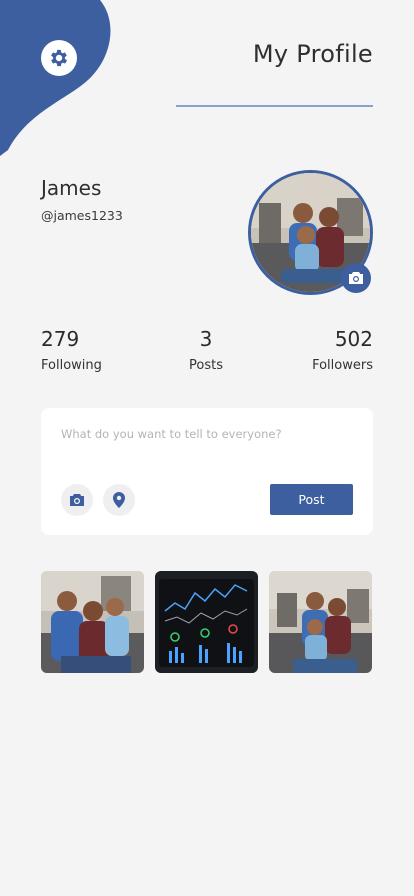 The width and height of the screenshot is (414, 896). Describe the element at coordinates (310, 232) in the screenshot. I see `avatar-container` at that location.